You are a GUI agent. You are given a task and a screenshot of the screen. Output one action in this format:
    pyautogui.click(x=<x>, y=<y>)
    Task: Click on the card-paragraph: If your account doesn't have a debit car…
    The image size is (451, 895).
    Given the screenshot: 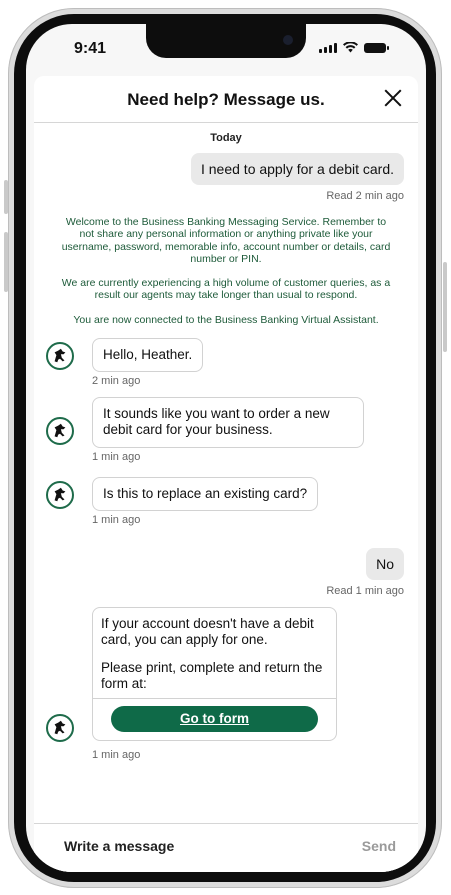 What is the action you would take?
    pyautogui.click(x=207, y=631)
    